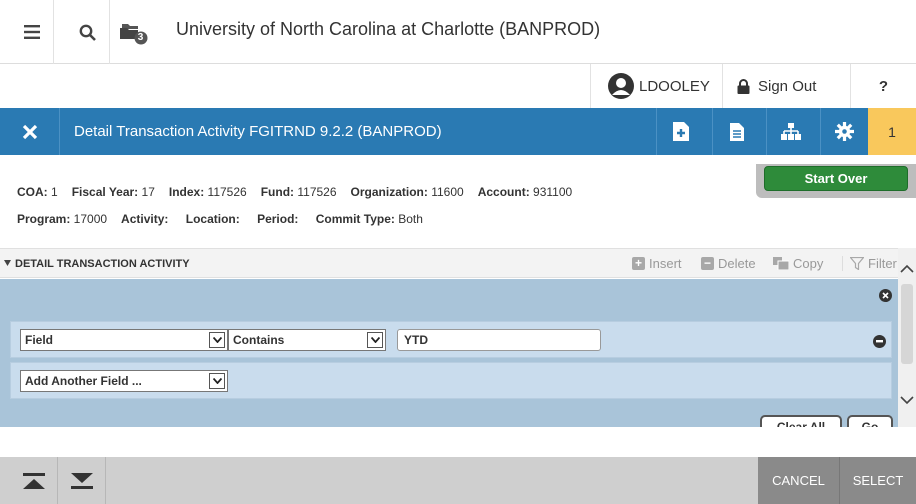 Image resolution: width=916 pixels, height=504 pixels. What do you see at coordinates (808, 263) in the screenshot?
I see `copy-label: Copy` at bounding box center [808, 263].